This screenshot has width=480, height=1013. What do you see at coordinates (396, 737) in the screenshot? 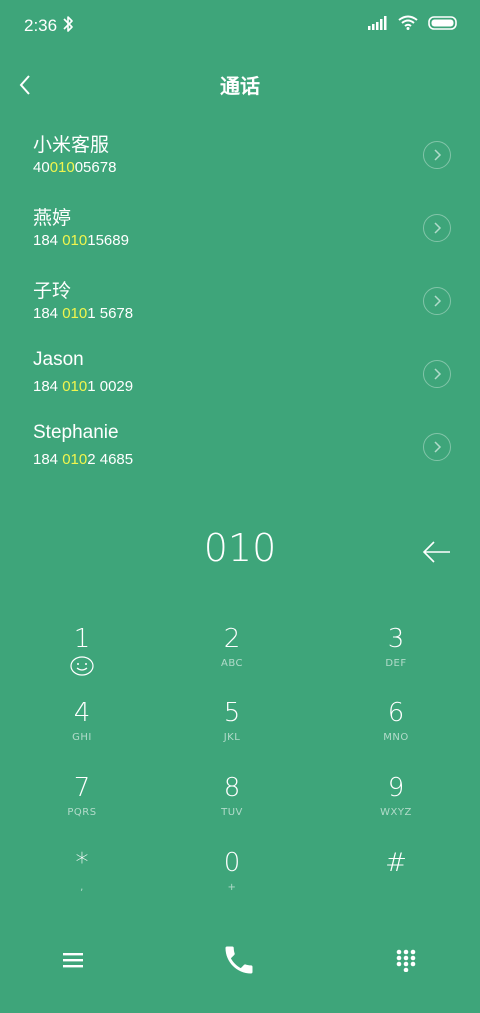
I see `key-letters: MNO` at bounding box center [396, 737].